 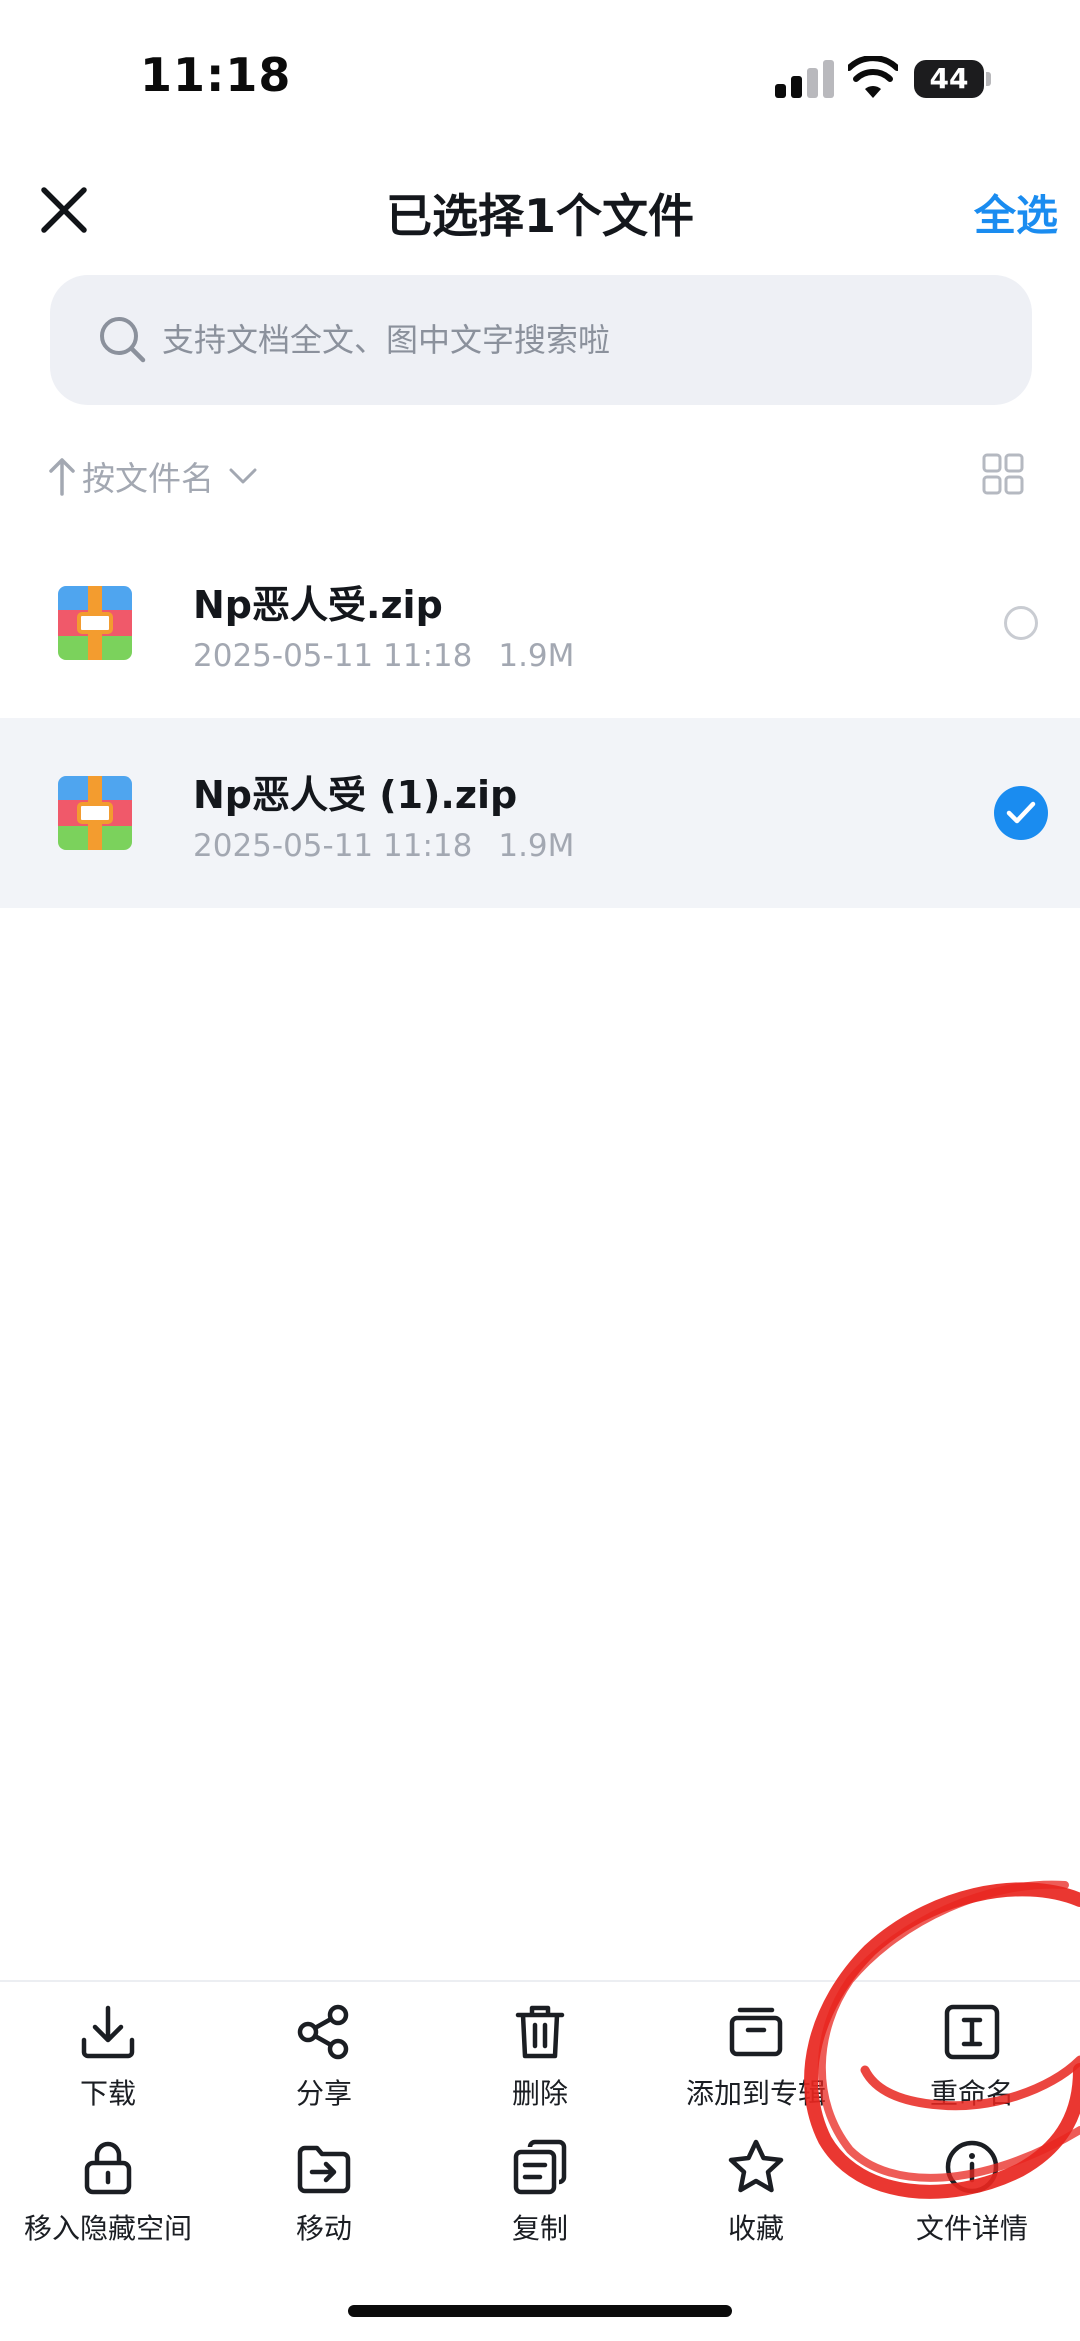 What do you see at coordinates (323, 2032) in the screenshot?
I see `share-icon` at bounding box center [323, 2032].